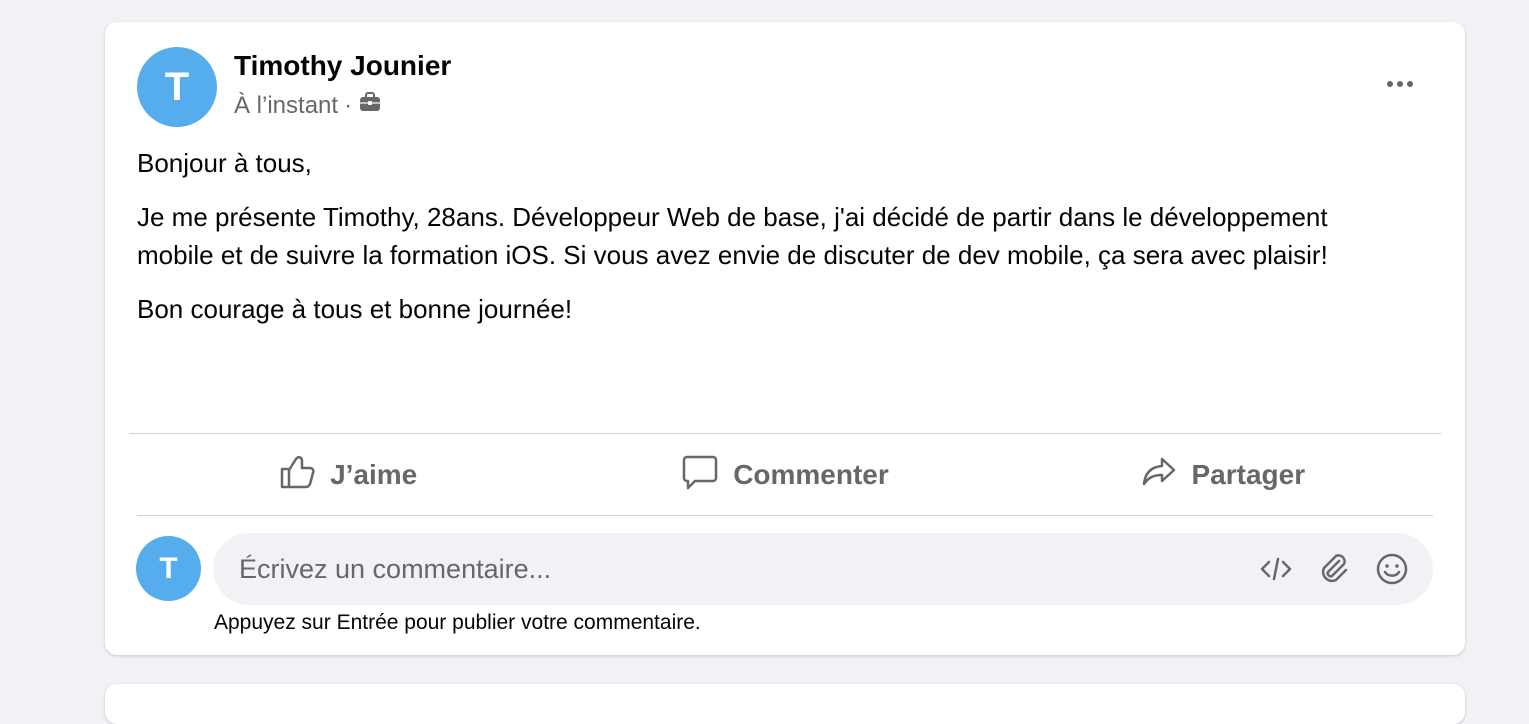 Image resolution: width=1529 pixels, height=724 pixels. What do you see at coordinates (355, 309) in the screenshot?
I see `post-paragraph: Bon courage à tous et bonne journée!` at bounding box center [355, 309].